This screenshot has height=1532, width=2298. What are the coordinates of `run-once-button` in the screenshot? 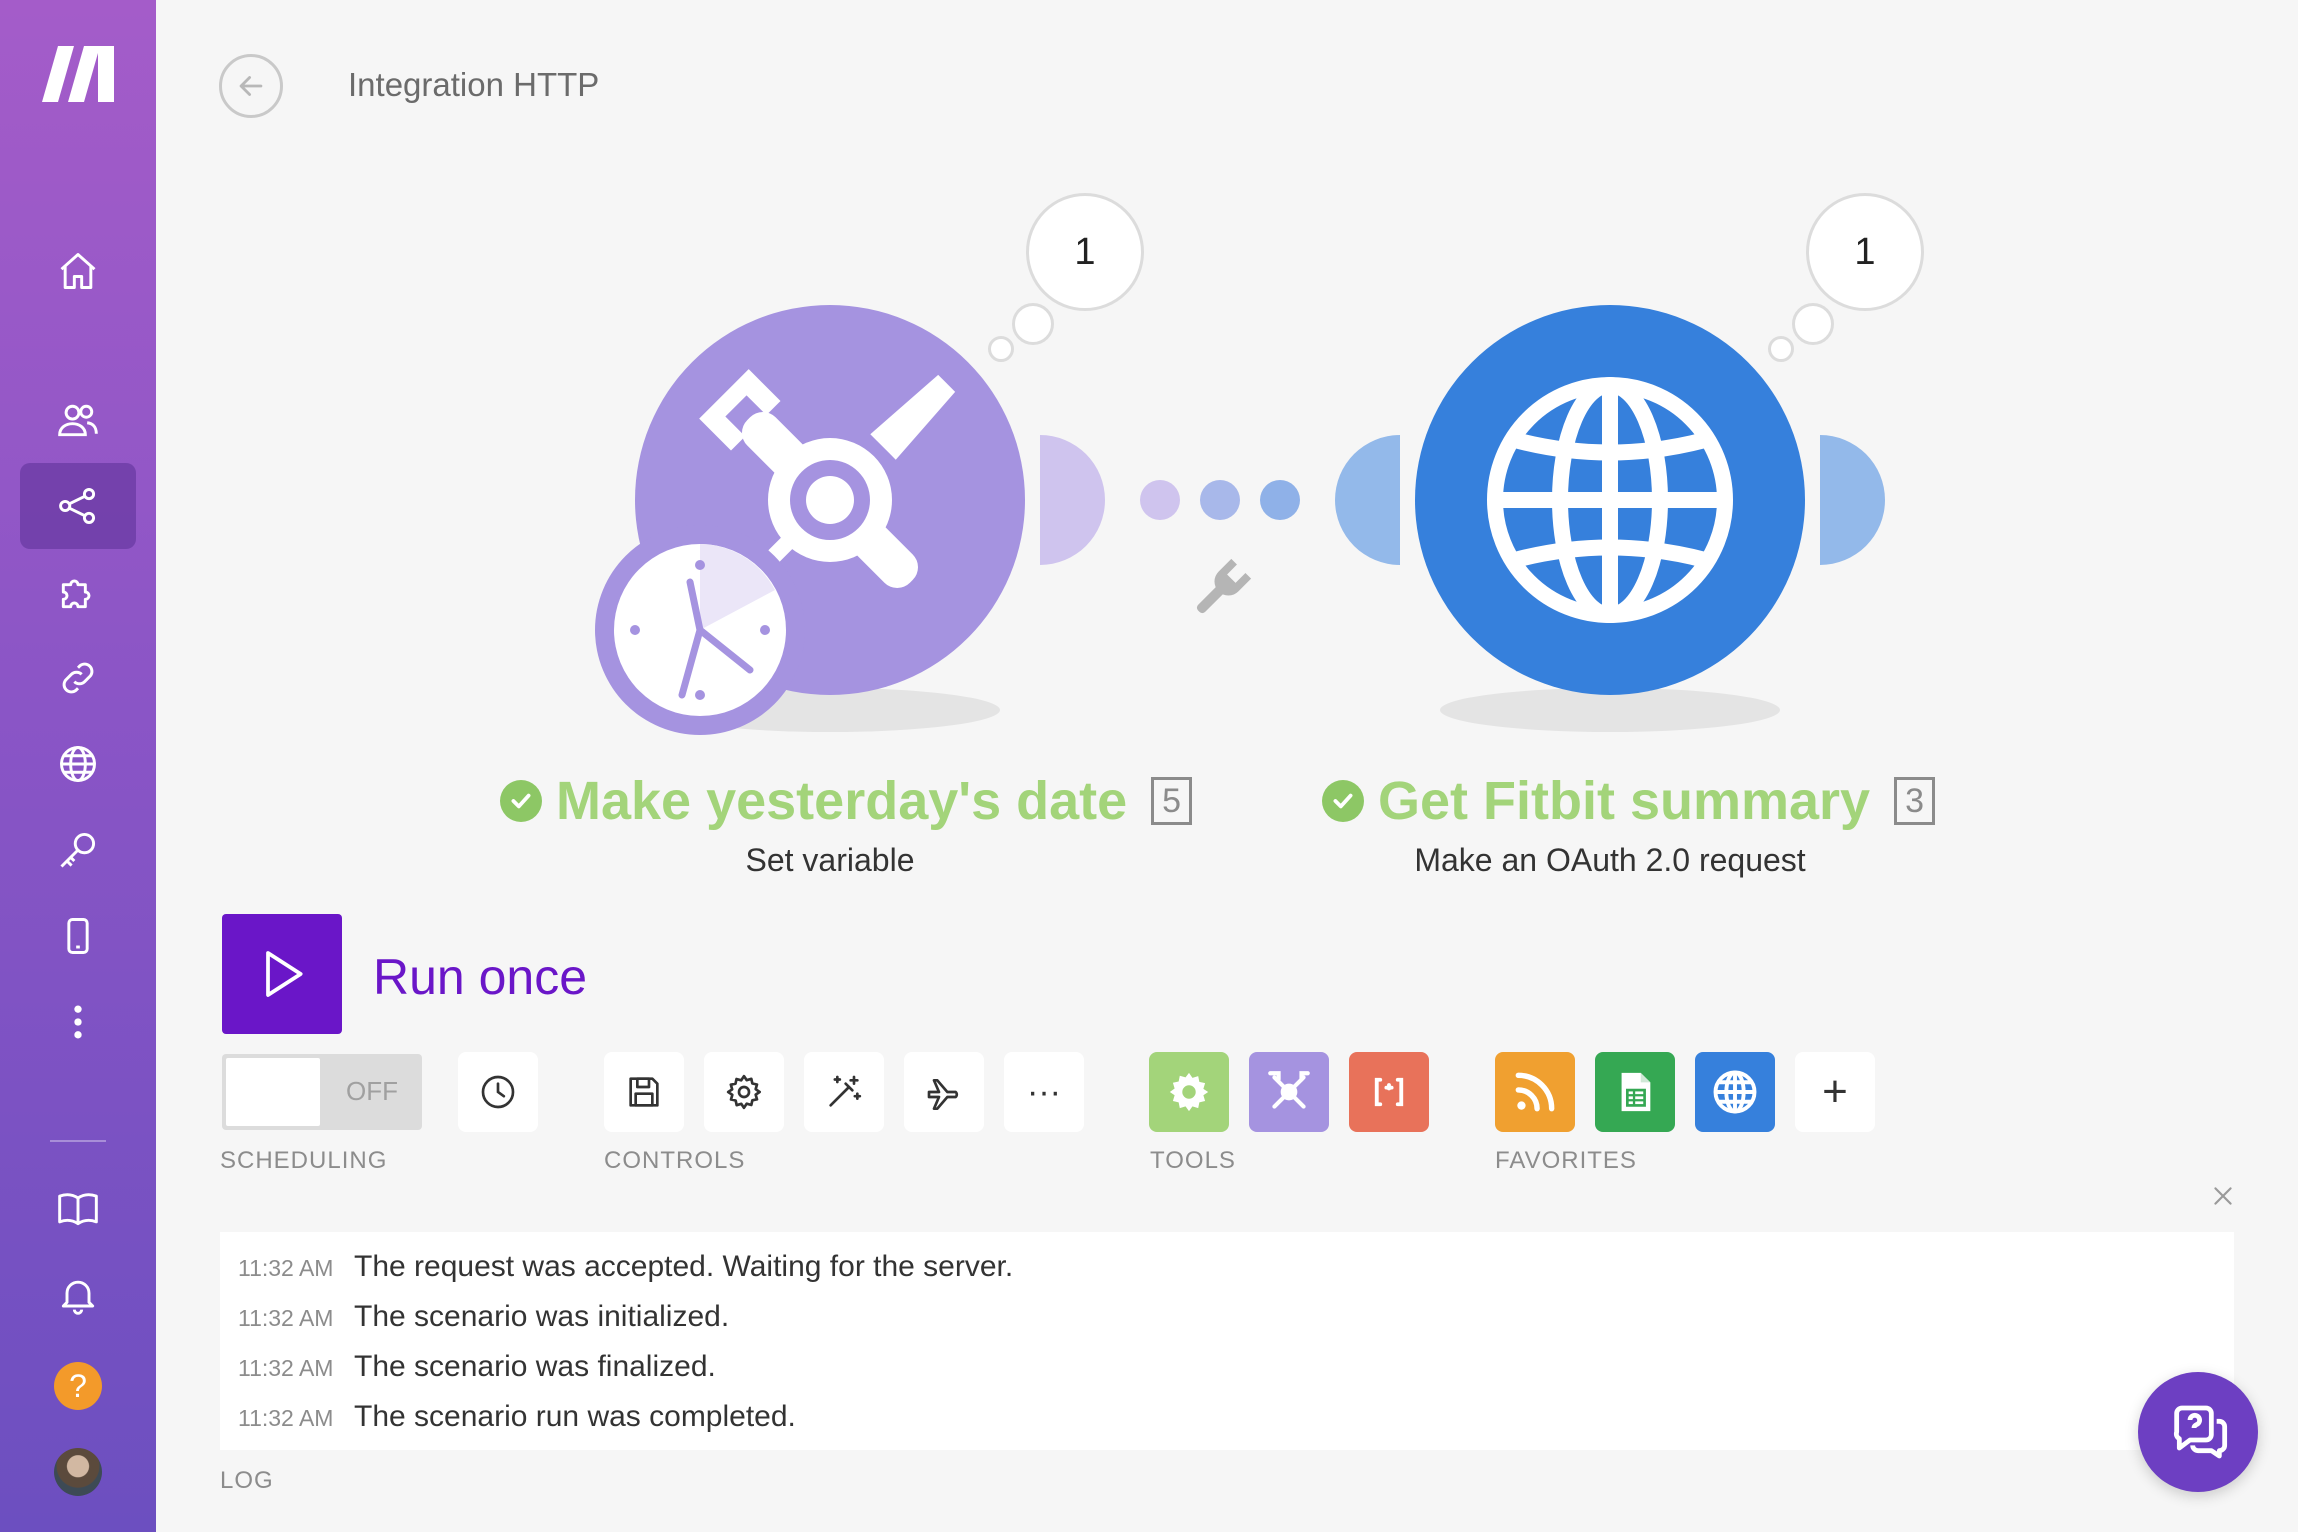 It's located at (282, 974).